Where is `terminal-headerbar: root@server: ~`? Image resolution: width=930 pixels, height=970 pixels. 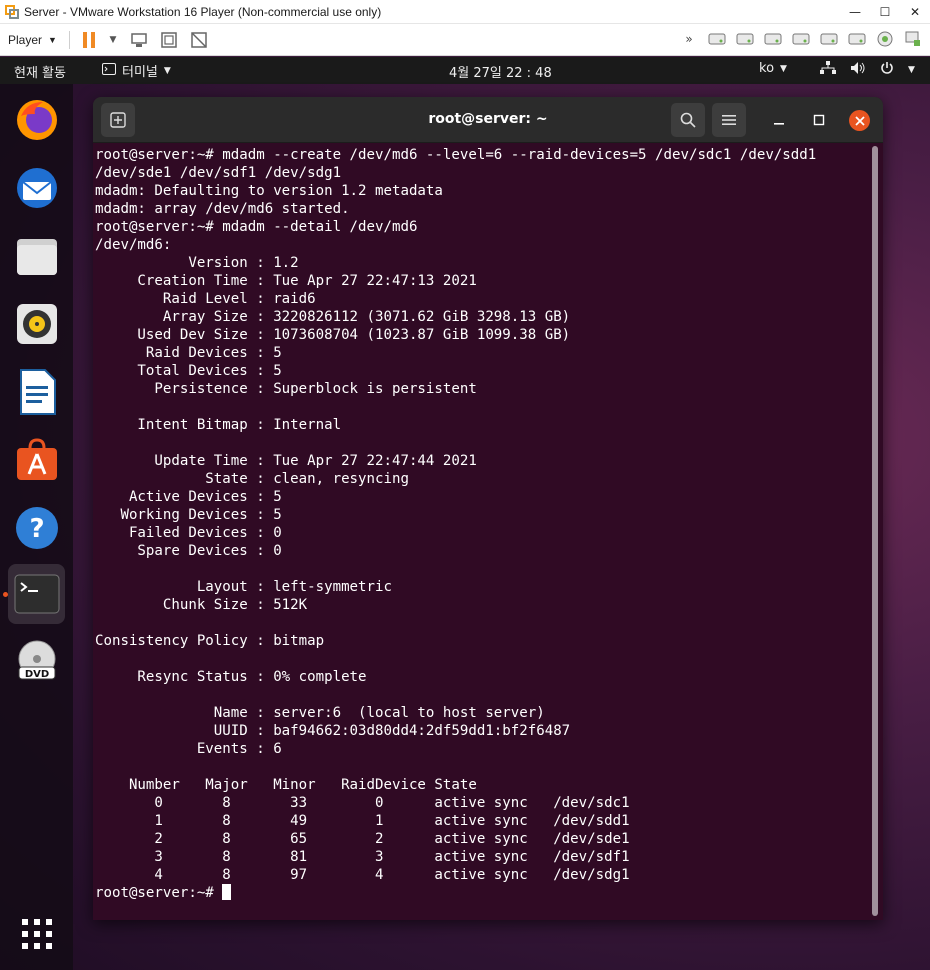
terminal-headerbar: root@server: ~ is located at coordinates (488, 120).